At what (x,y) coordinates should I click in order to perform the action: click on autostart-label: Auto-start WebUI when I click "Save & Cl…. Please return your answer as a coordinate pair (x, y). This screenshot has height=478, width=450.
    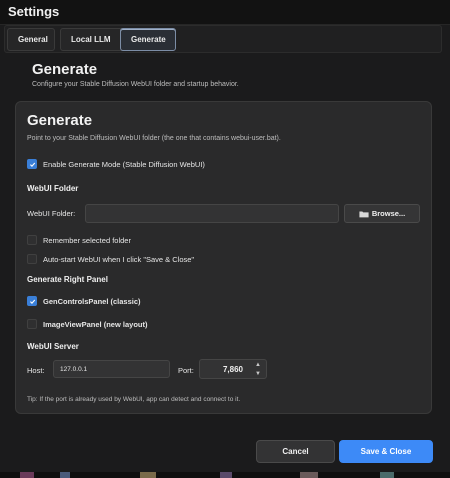
    Looking at the image, I should click on (119, 259).